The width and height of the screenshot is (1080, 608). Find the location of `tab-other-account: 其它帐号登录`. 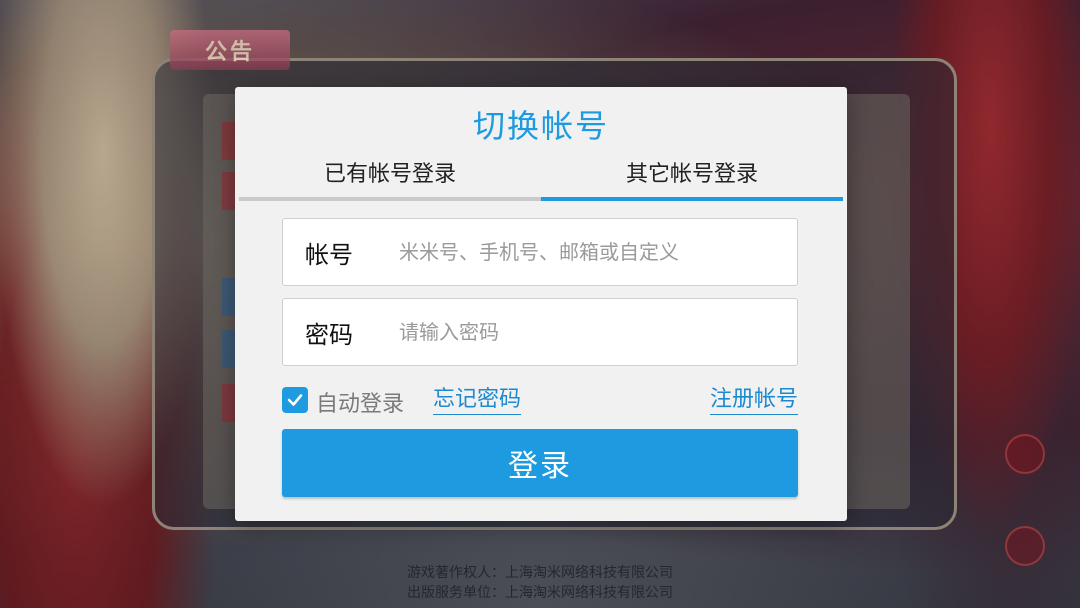

tab-other-account: 其它帐号登录 is located at coordinates (692, 180).